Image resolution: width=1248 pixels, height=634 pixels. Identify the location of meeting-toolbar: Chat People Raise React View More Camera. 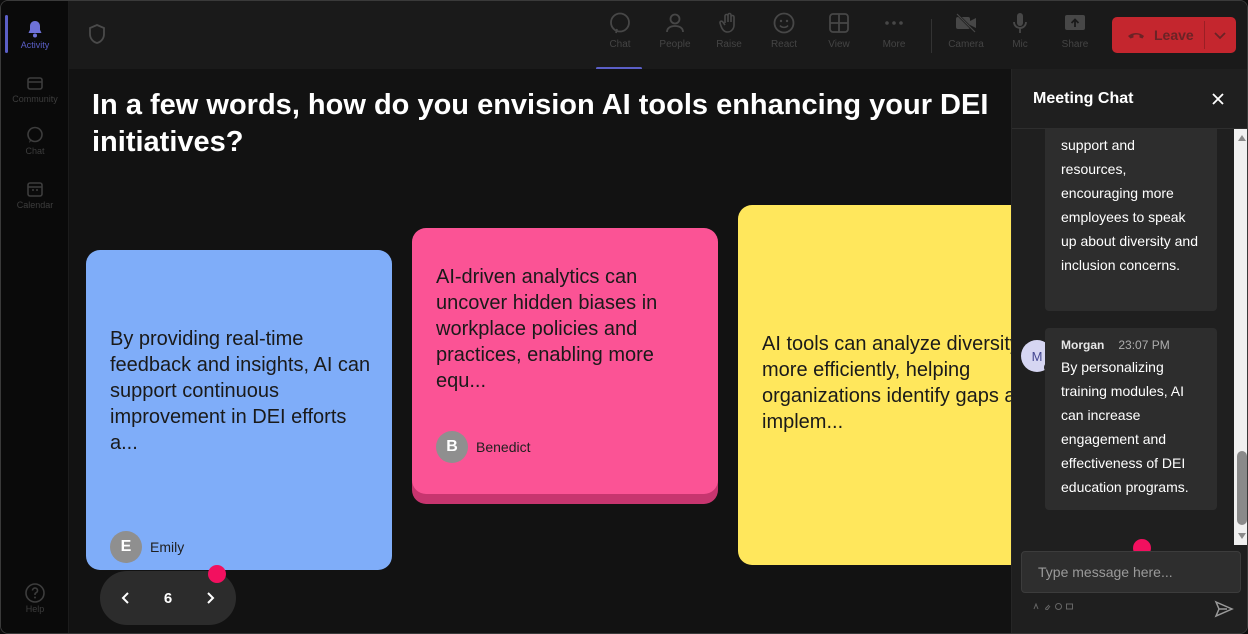
(658, 35).